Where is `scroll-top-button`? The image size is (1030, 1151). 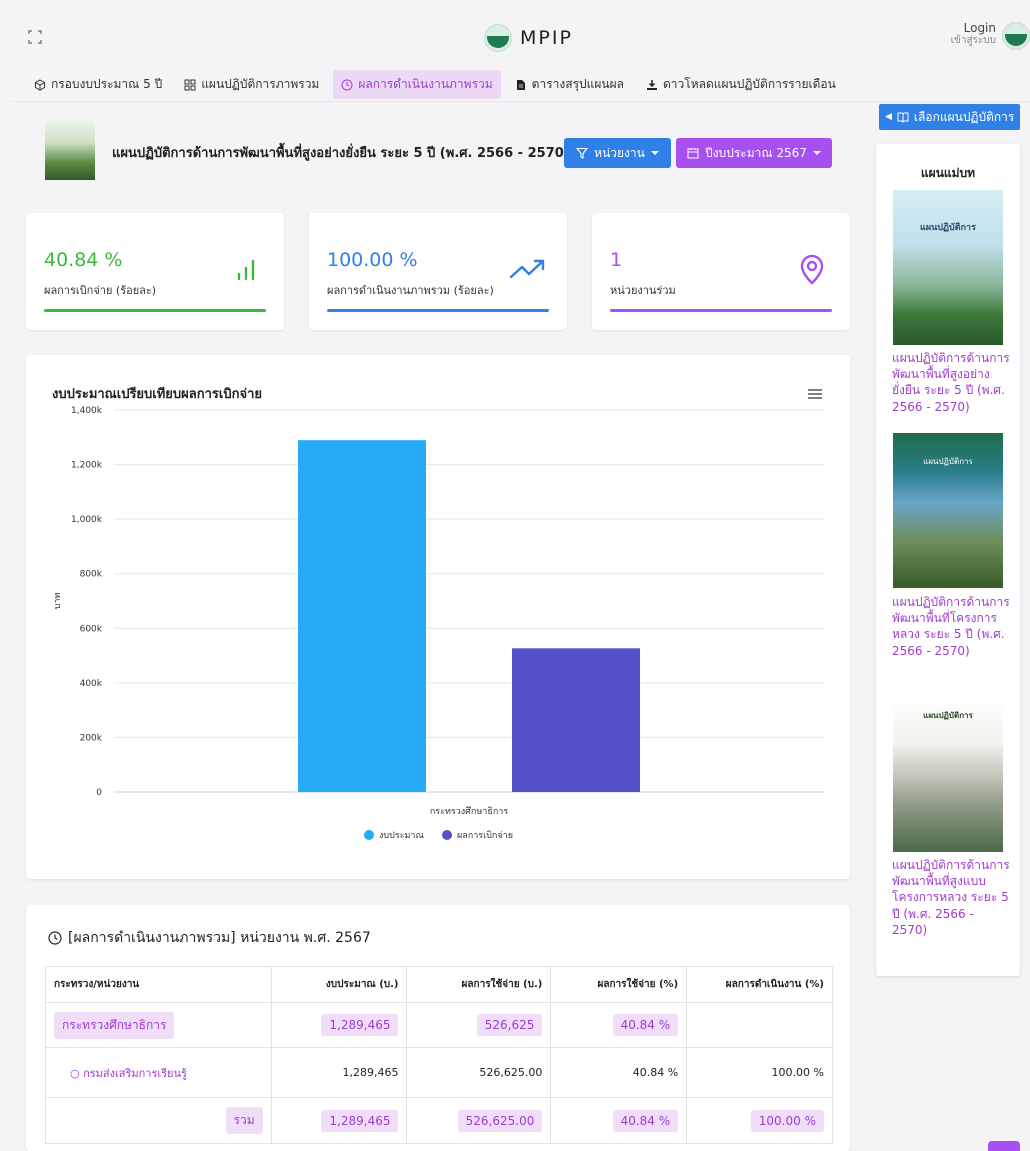
scroll-top-button is located at coordinates (1004, 1146).